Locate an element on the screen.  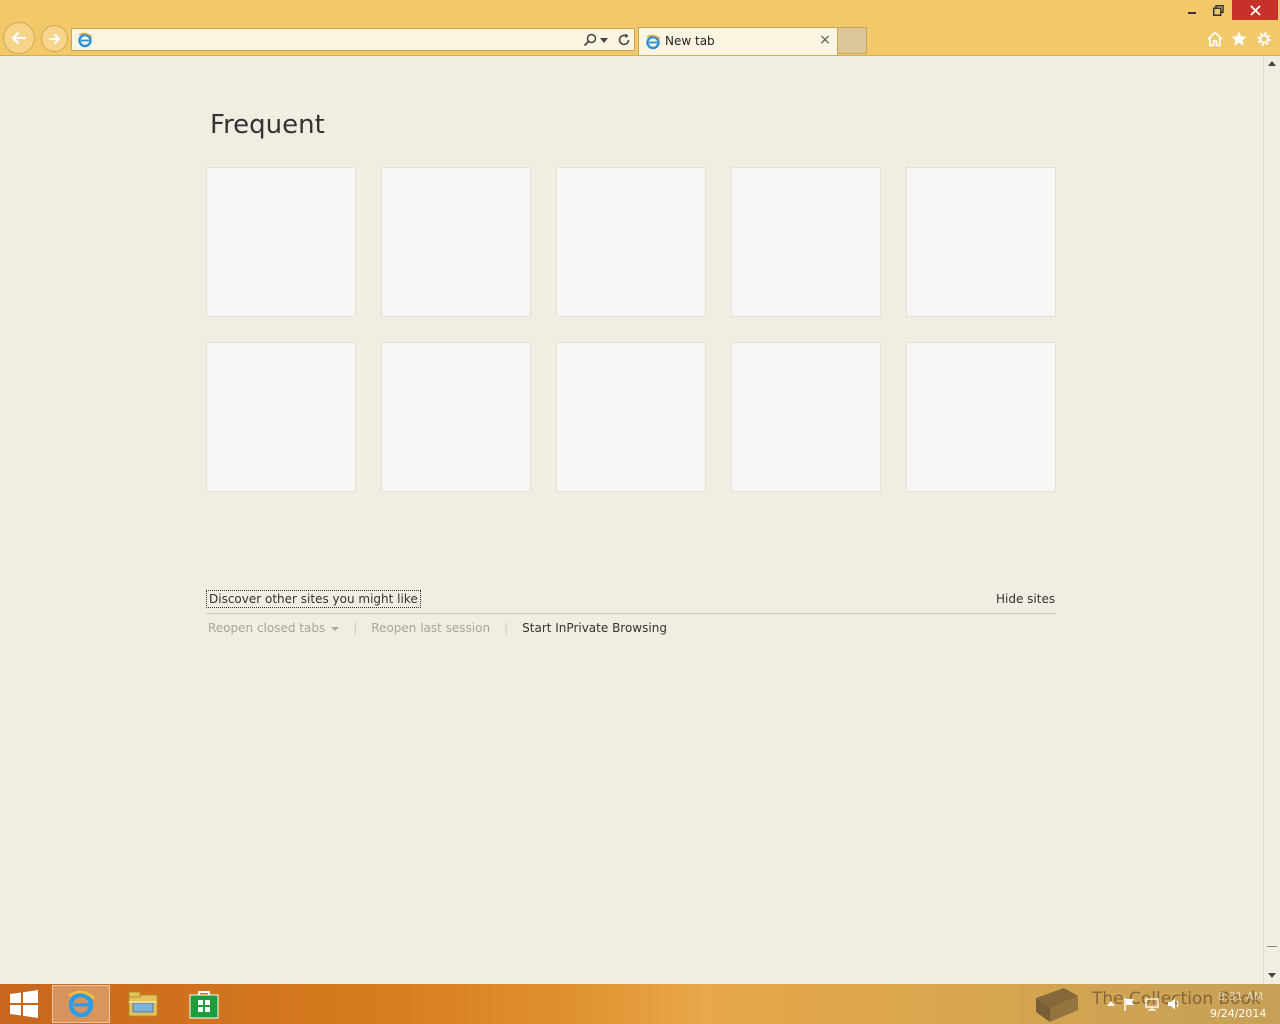
forward-button is located at coordinates (54, 38).